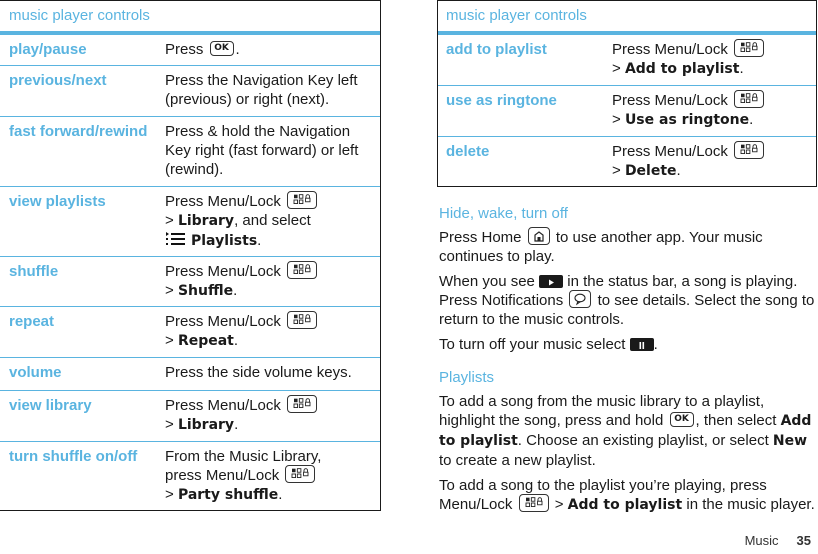  I want to click on control-name: volume, so click(35, 372).